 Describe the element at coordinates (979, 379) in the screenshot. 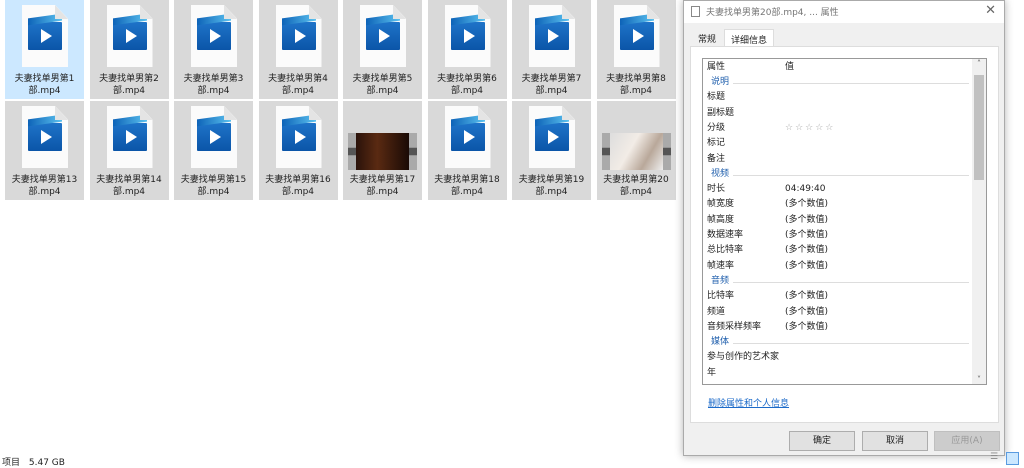

I see `scroll-down-icon: ˅` at that location.